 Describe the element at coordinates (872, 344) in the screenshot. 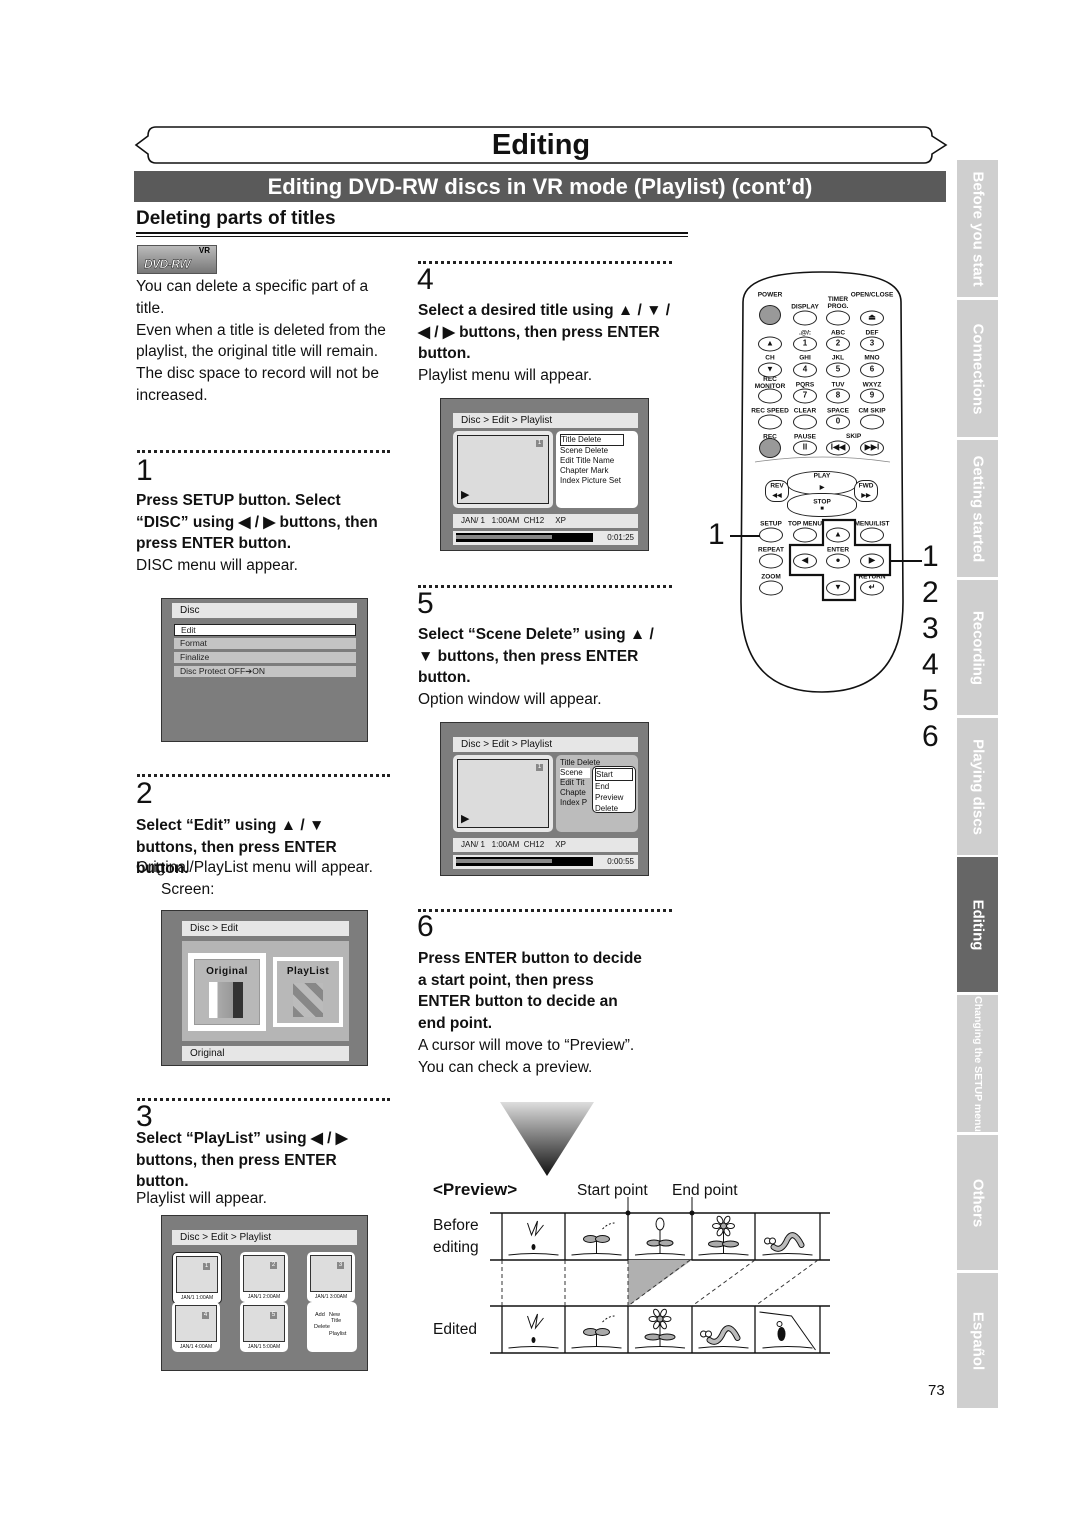

I see `remote-def-button: 3` at that location.